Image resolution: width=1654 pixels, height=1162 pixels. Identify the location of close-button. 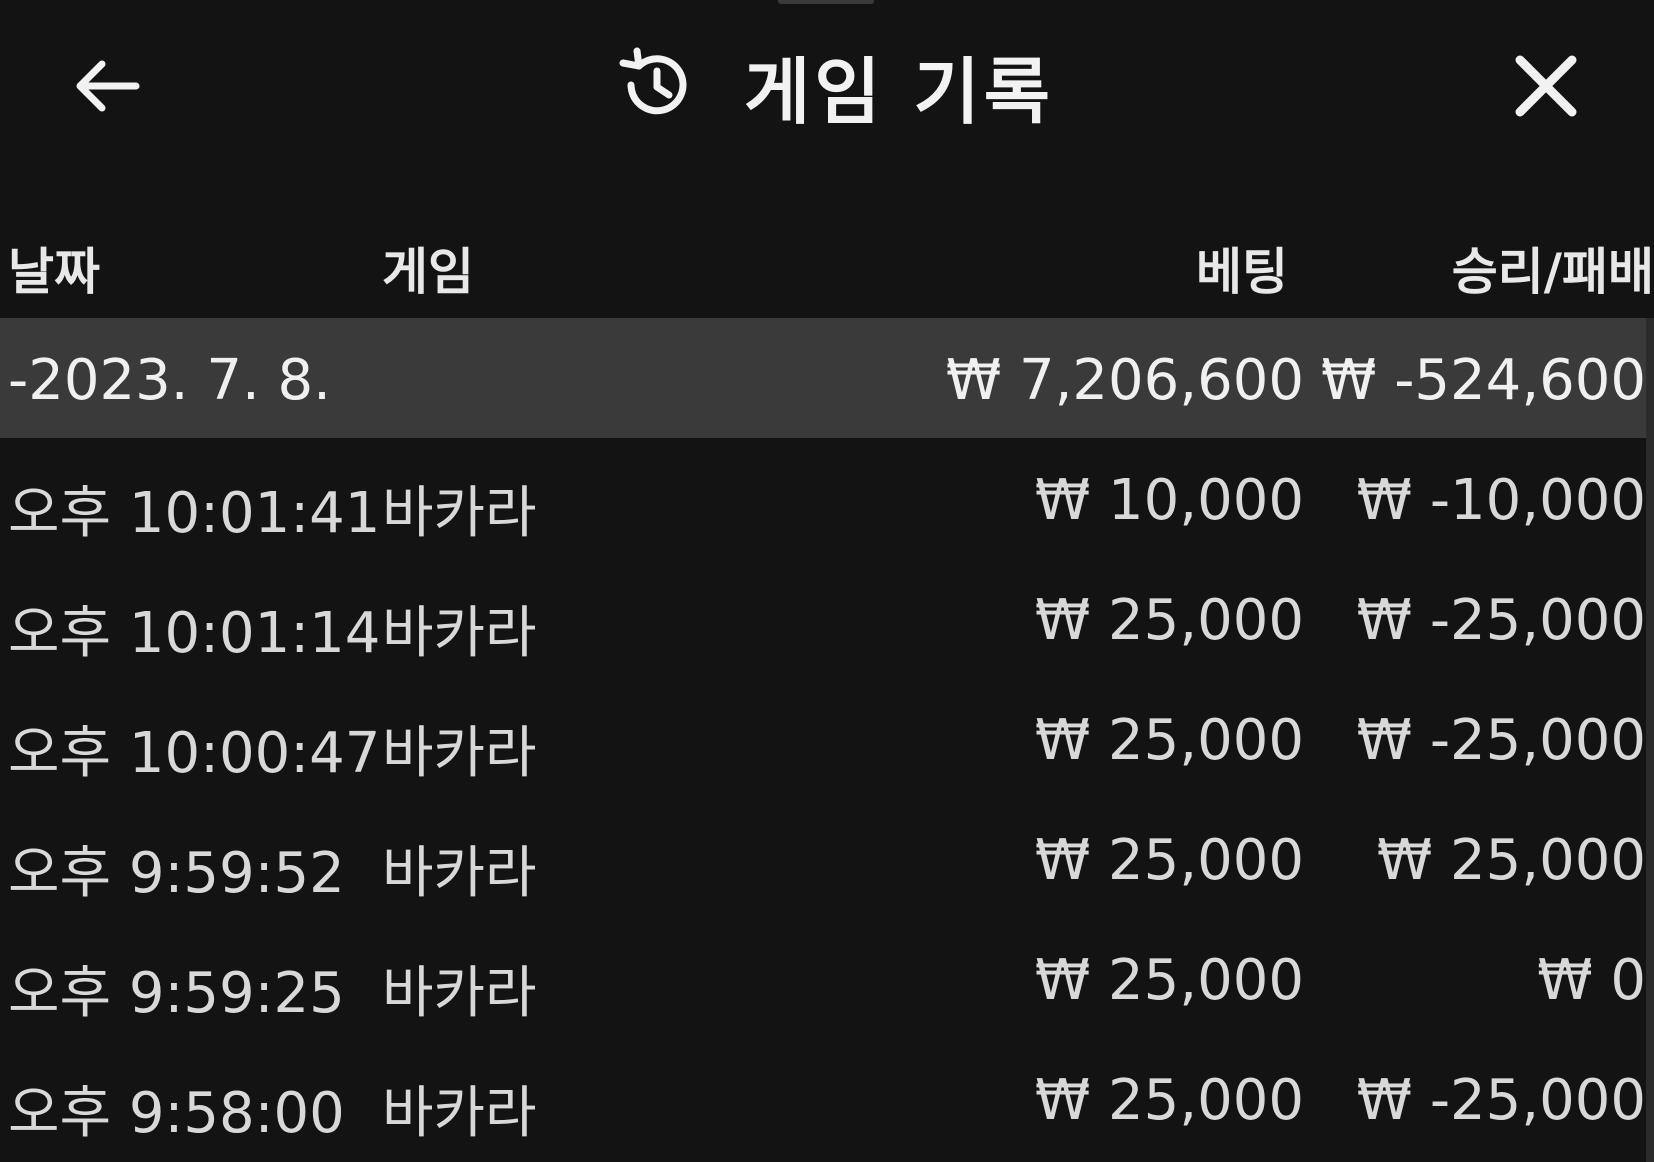
(1546, 86).